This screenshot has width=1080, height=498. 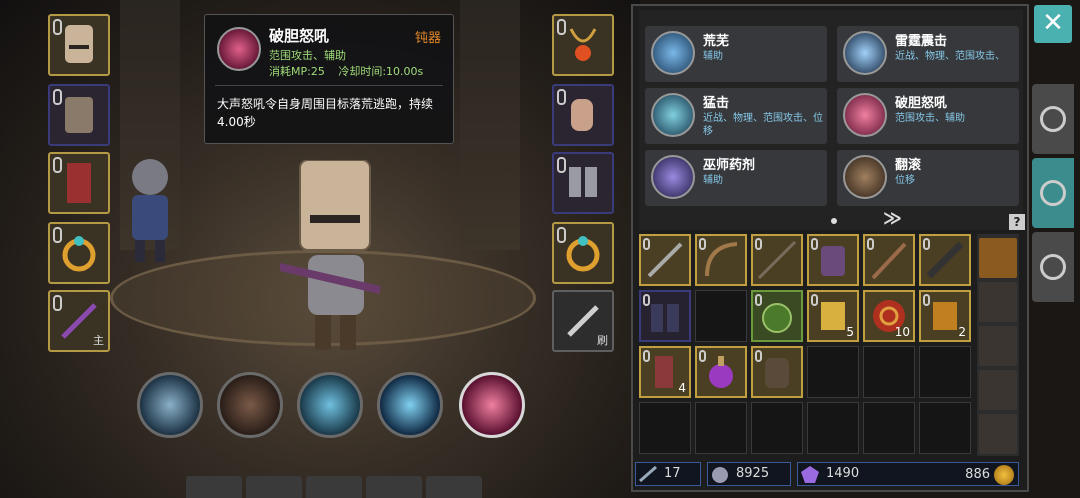 I want to click on skill-name: 雷霆震击, so click(x=921, y=41).